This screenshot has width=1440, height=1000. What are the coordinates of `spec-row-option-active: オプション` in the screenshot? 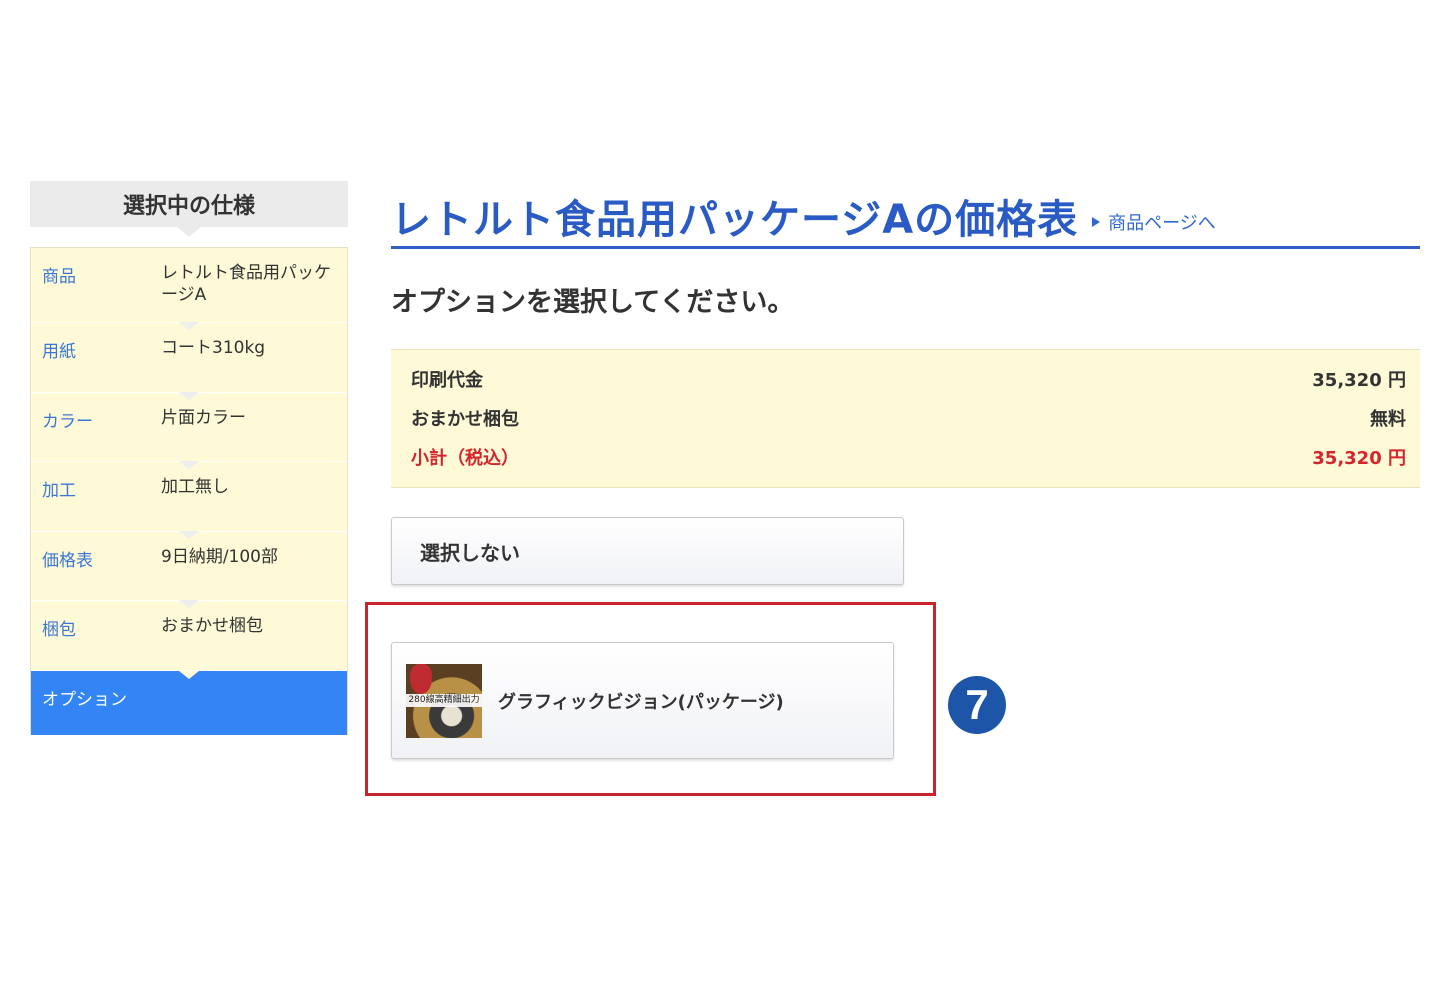 It's located at (189, 703).